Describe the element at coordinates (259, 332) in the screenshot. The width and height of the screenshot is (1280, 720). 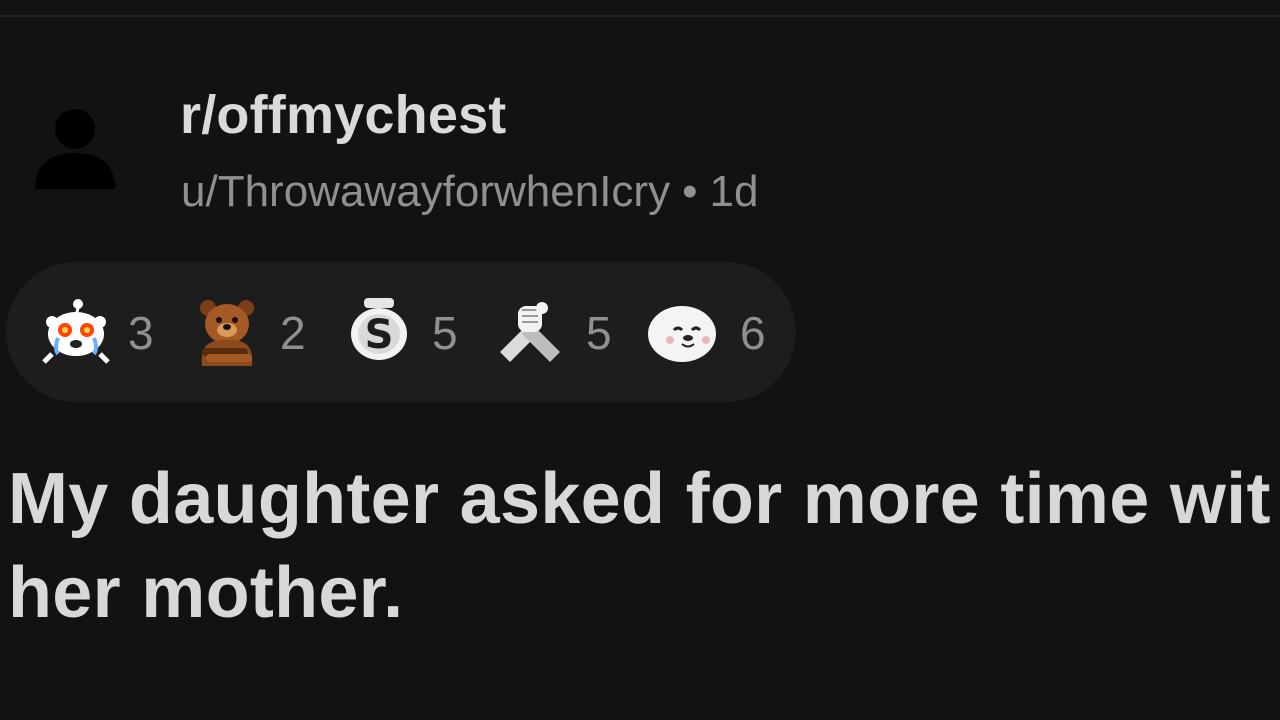
I see `award-item: 2` at that location.